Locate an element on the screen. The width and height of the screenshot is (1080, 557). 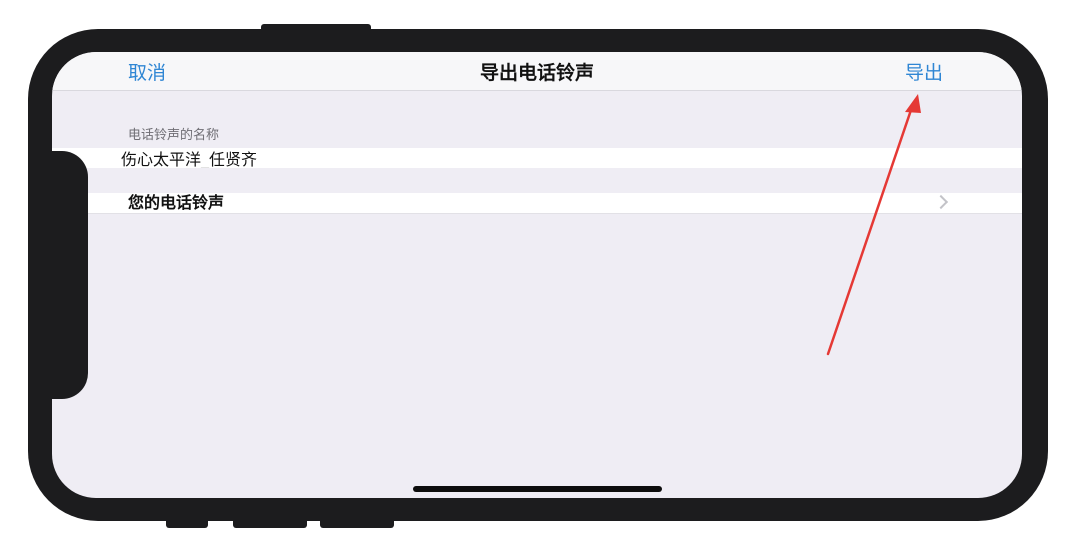
ringtone-name-row is located at coordinates (537, 158).